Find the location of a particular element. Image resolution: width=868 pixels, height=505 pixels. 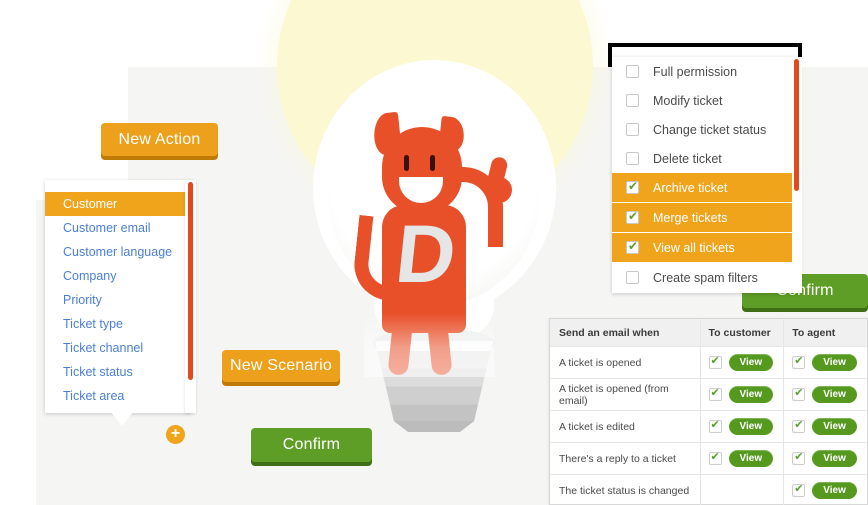

table-row: The ticket status is changed View is located at coordinates (708, 490).